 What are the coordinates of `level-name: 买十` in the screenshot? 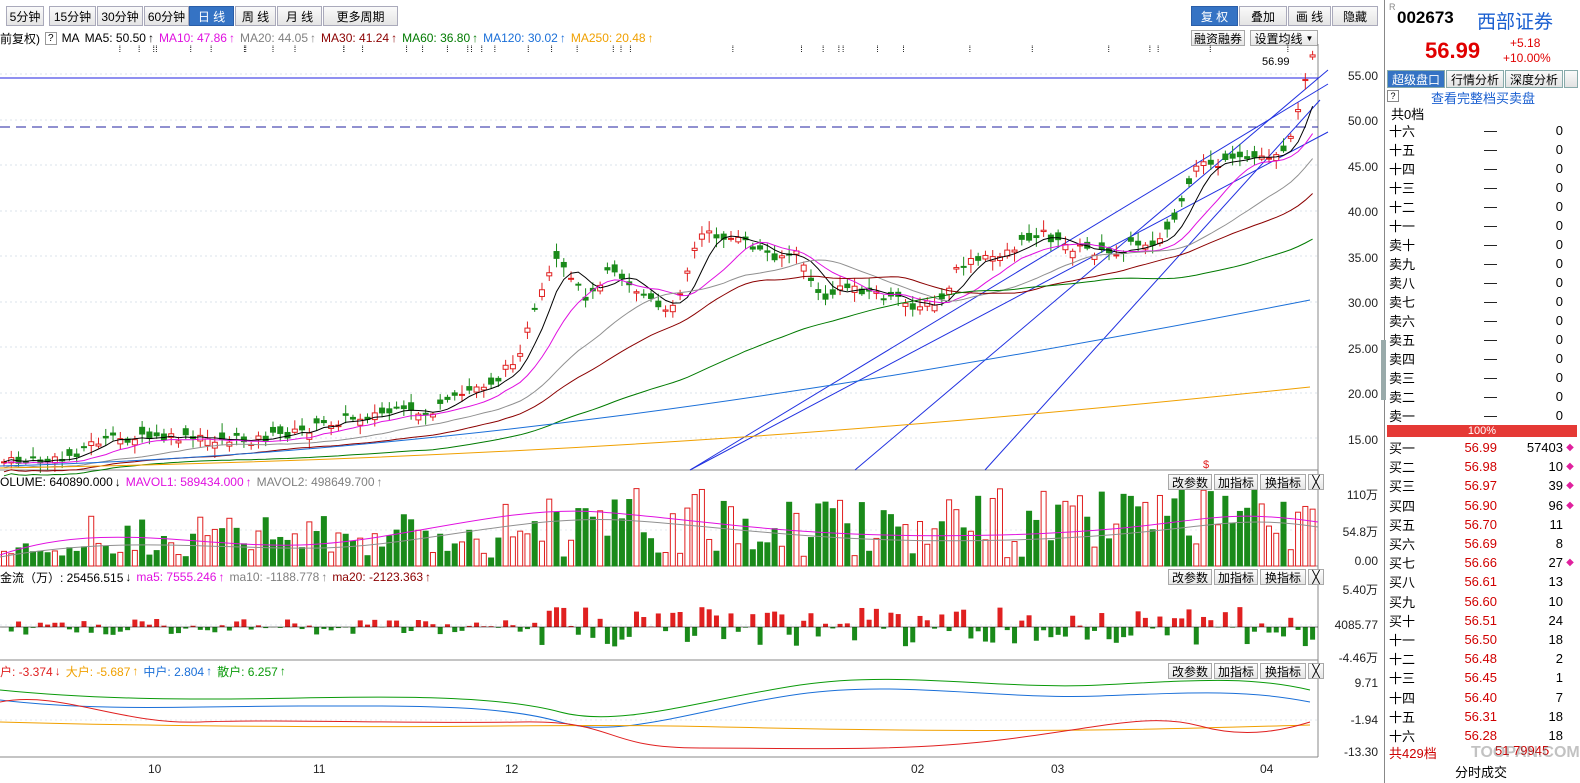 It's located at (1402, 621).